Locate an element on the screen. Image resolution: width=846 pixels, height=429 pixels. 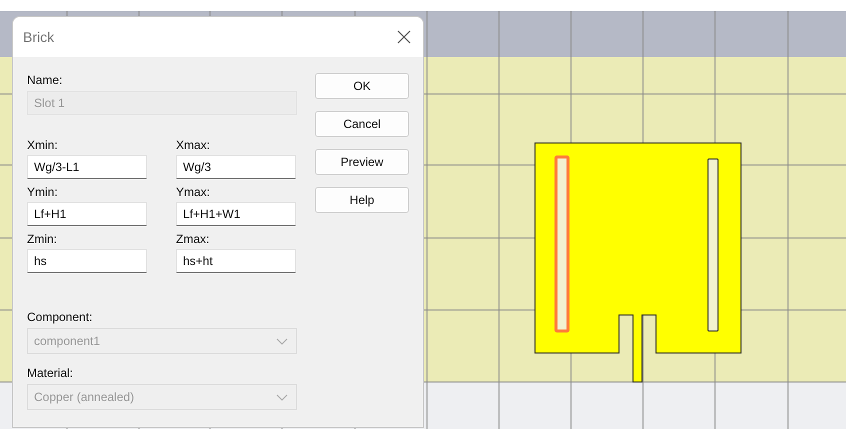
close-icon is located at coordinates (404, 37).